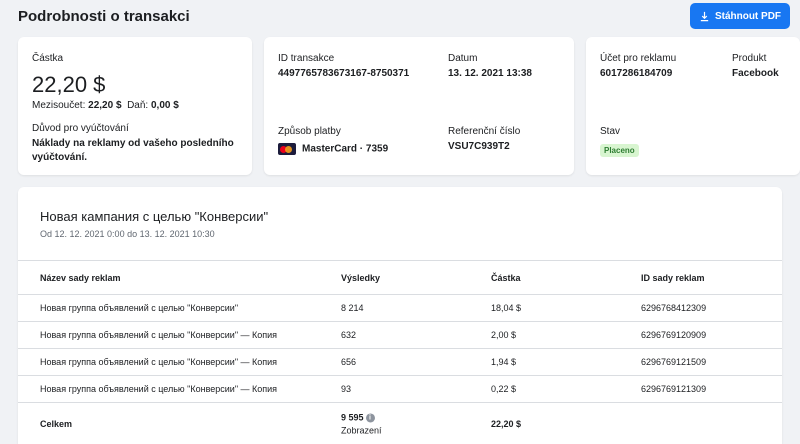 The height and width of the screenshot is (444, 800). Describe the element at coordinates (400, 423) in the screenshot. I see `table-total-row: Celkem 9 595 i Zobrazení 22,20 $` at that location.